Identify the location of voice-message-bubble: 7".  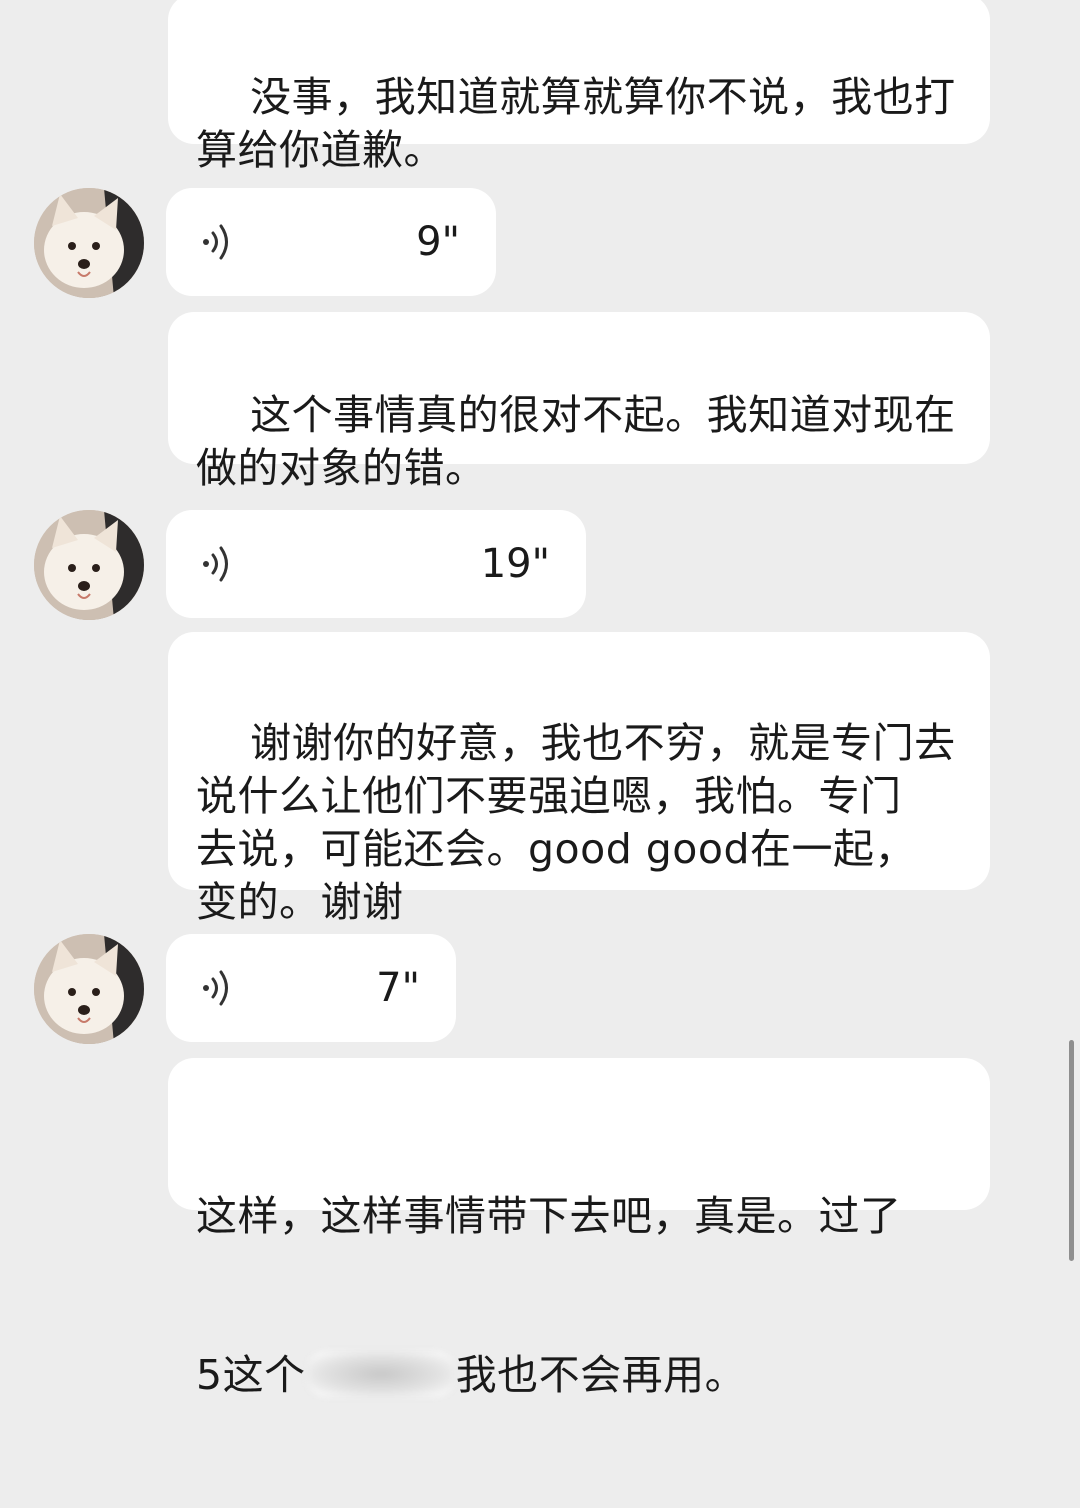
(311, 988).